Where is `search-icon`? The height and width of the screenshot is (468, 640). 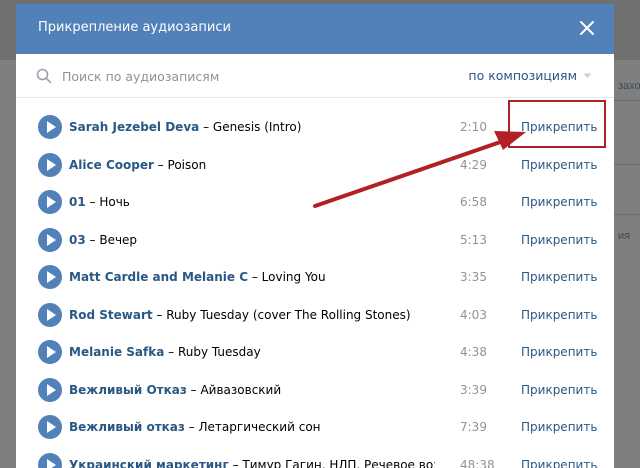
search-icon is located at coordinates (44, 76).